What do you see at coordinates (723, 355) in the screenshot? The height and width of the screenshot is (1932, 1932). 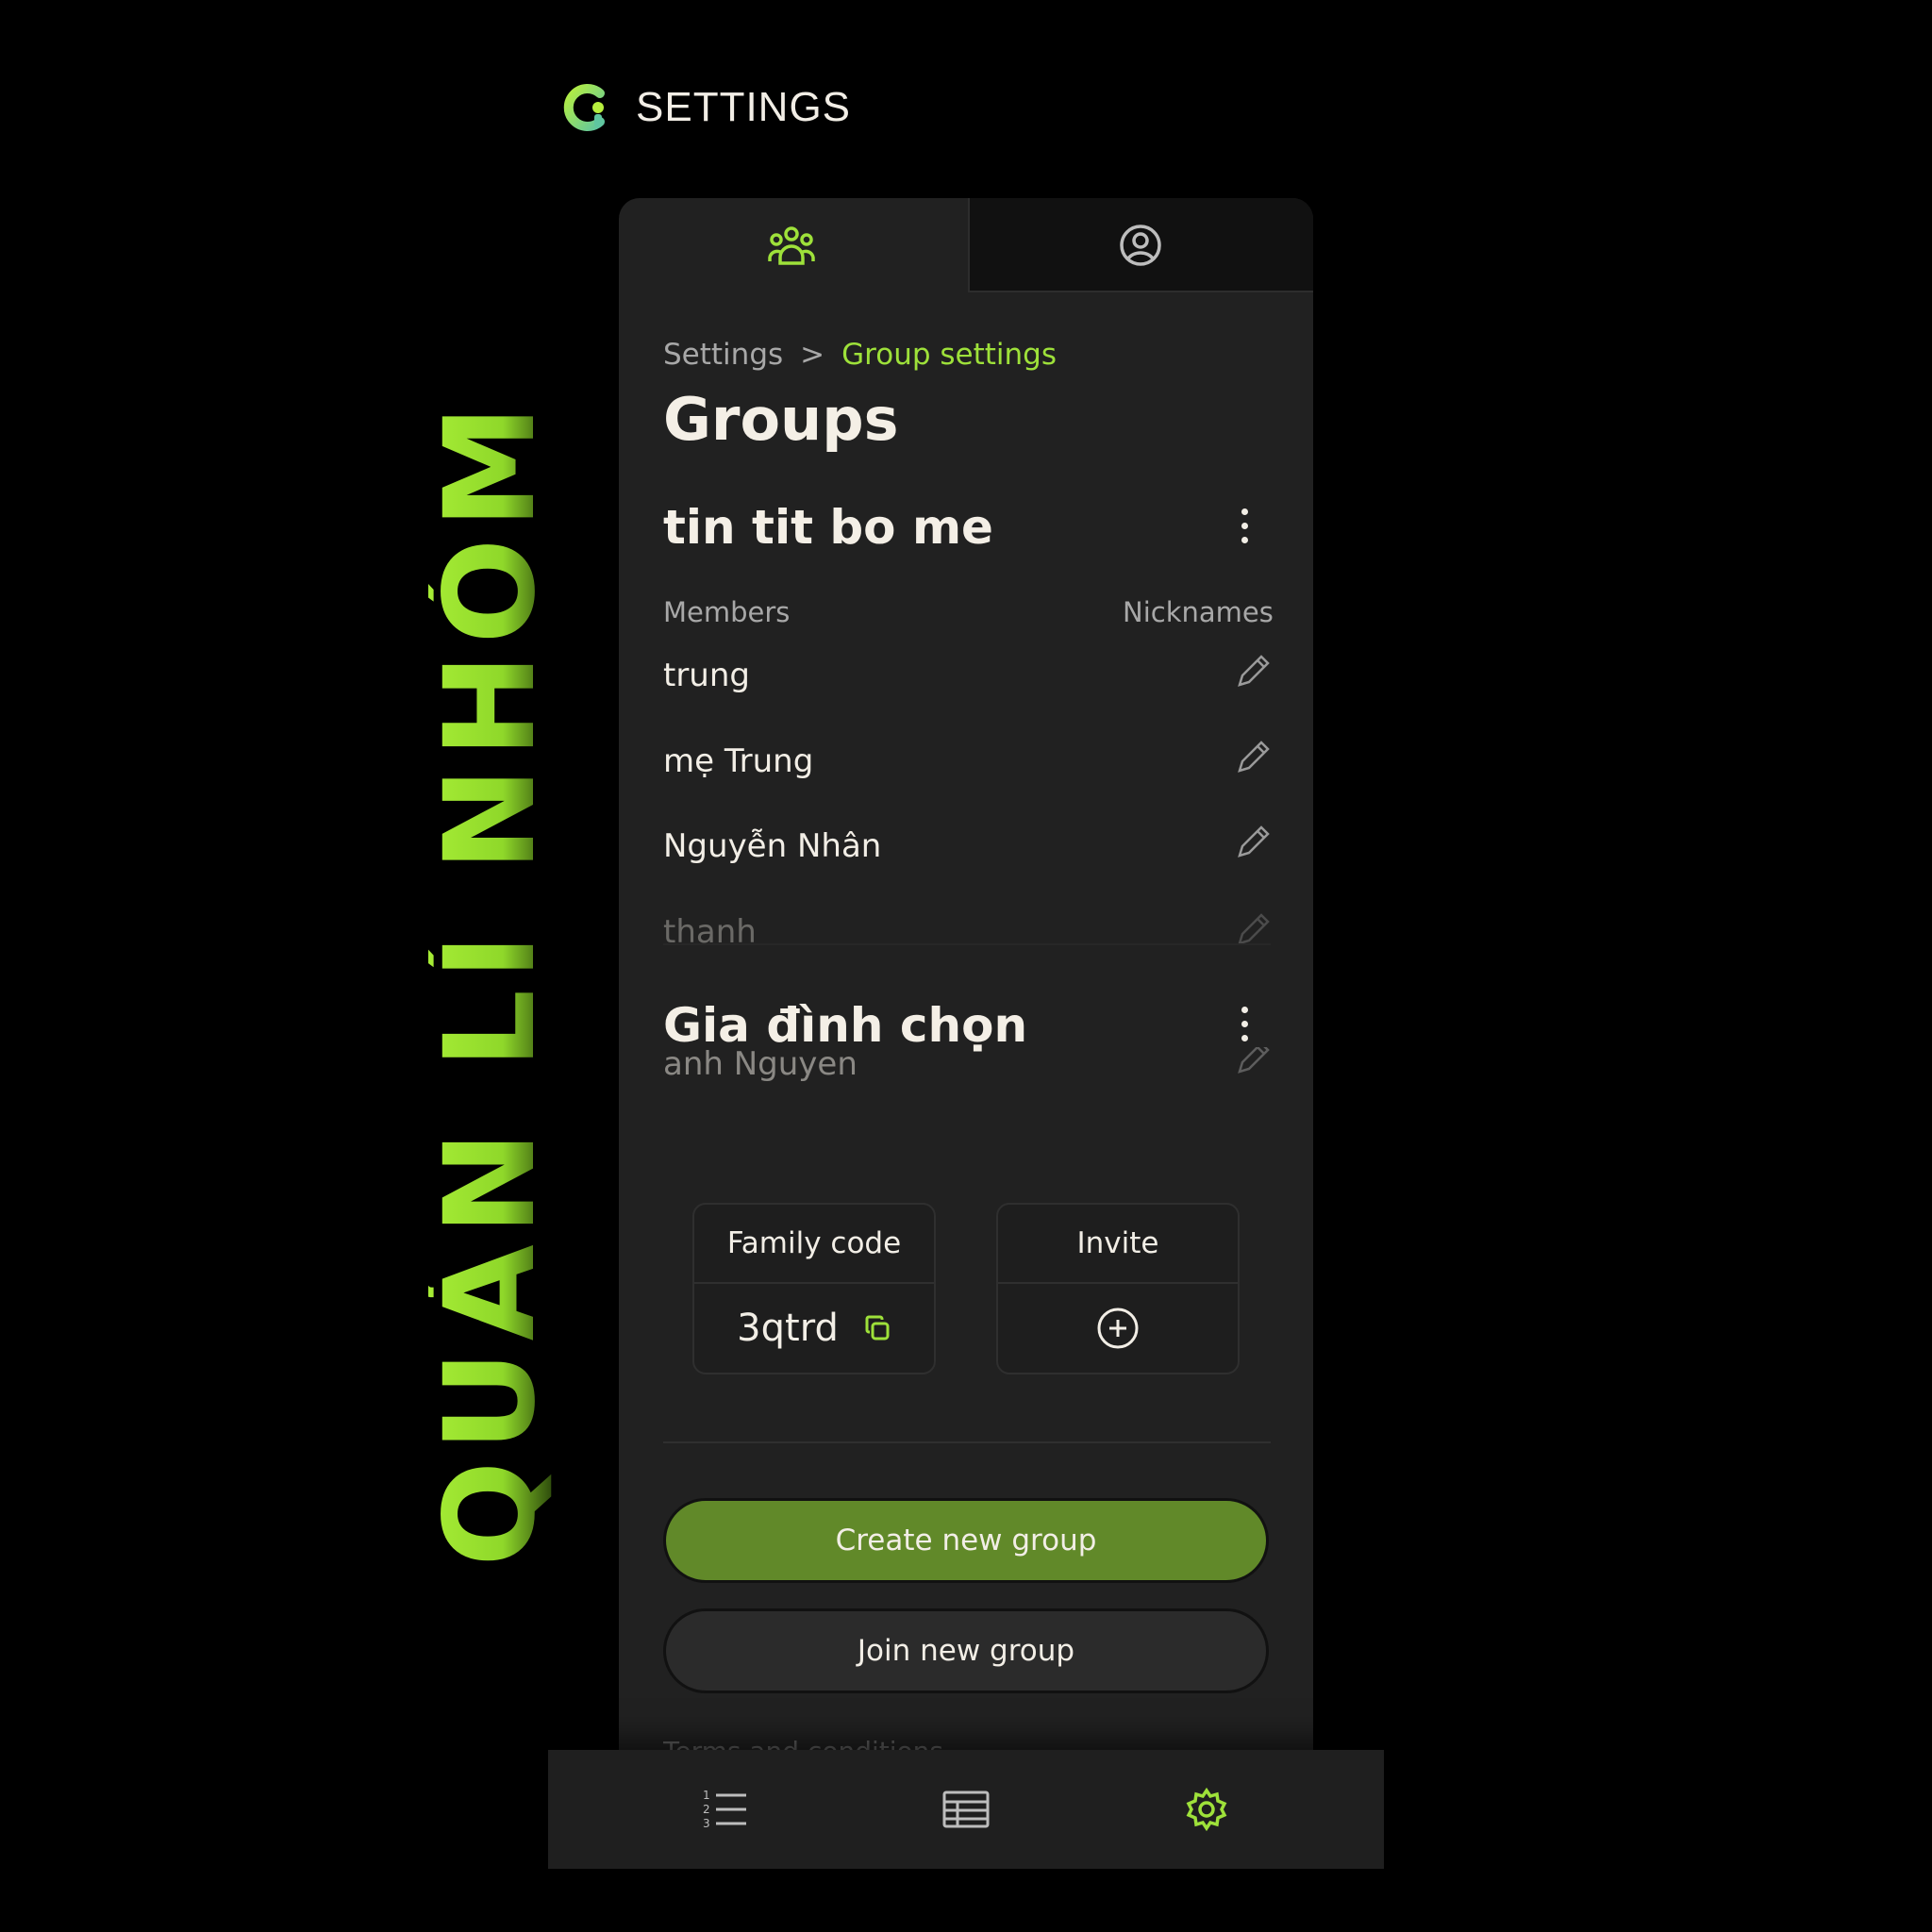 I see `breadcrumb-settings: Settings` at bounding box center [723, 355].